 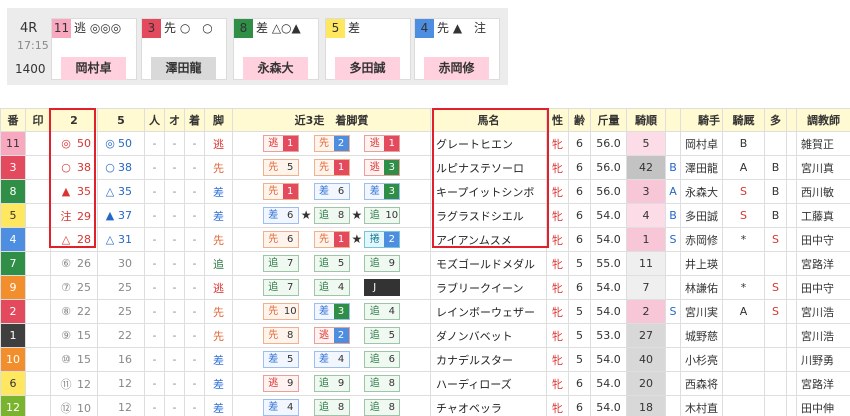 I want to click on jockey-name: 宮川実, so click(x=701, y=311).